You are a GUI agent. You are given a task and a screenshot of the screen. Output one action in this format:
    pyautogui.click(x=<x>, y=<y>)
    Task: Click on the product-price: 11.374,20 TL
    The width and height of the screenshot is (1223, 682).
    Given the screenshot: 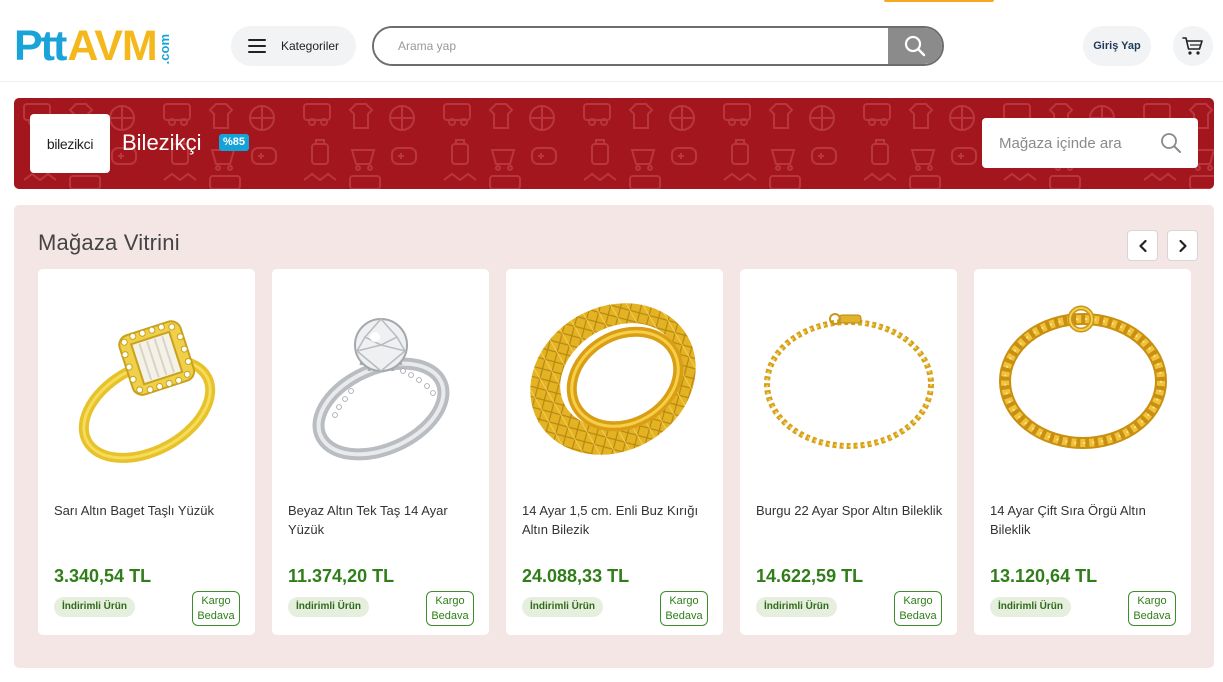 What is the action you would take?
    pyautogui.click(x=341, y=576)
    